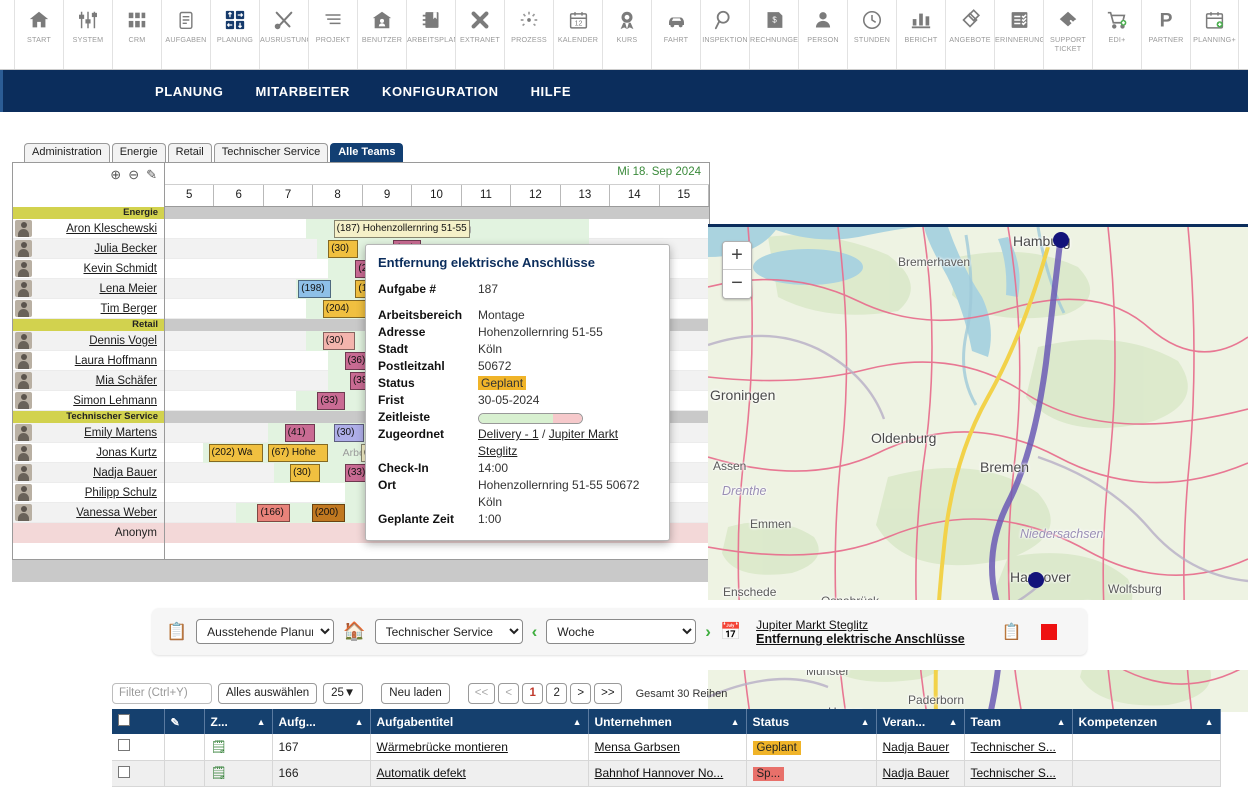 The width and height of the screenshot is (1248, 787). What do you see at coordinates (1018, 721) in the screenshot?
I see `table-header-team: Team ▲` at bounding box center [1018, 721].